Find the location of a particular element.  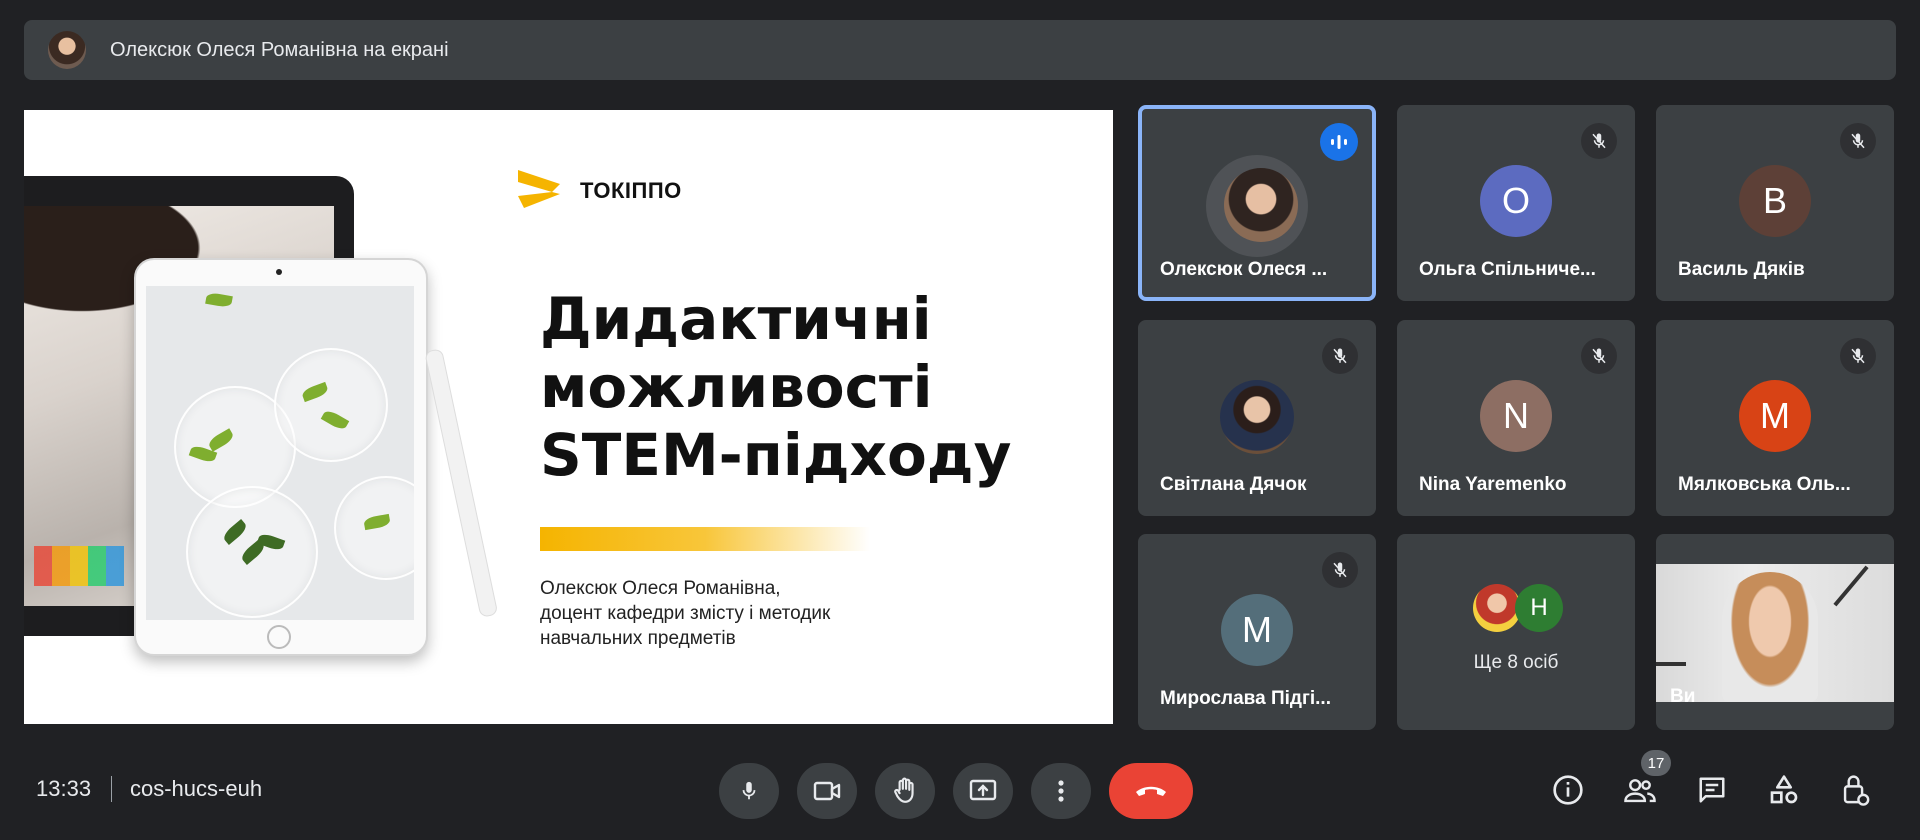

avatar: В is located at coordinates (1775, 201).